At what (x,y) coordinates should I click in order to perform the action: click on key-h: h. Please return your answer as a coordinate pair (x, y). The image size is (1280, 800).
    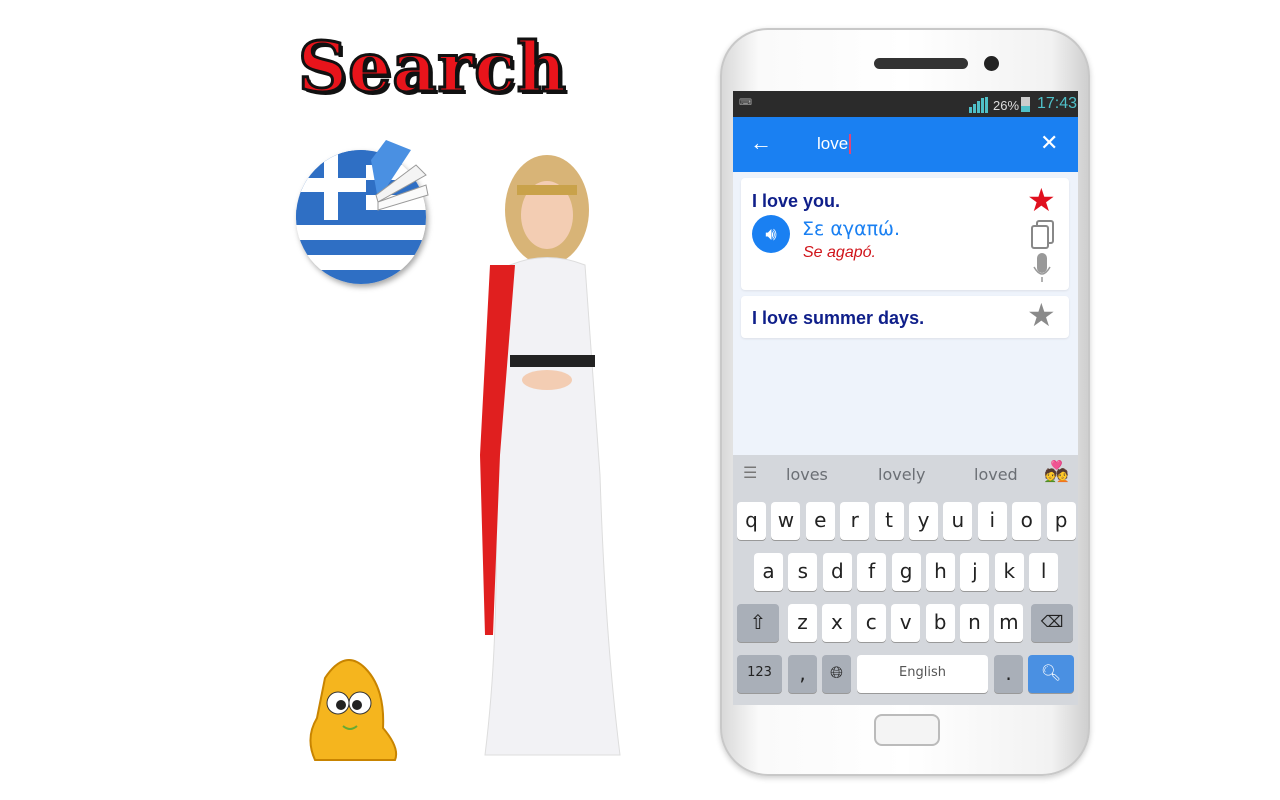
    Looking at the image, I should click on (940, 572).